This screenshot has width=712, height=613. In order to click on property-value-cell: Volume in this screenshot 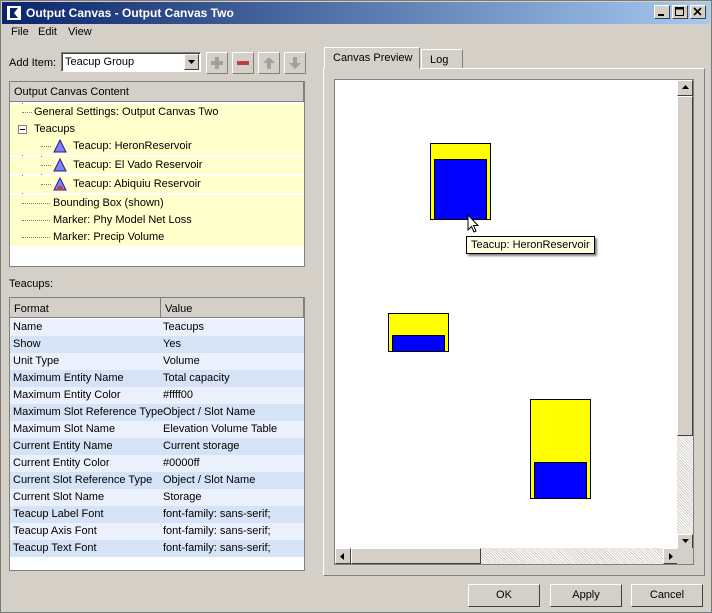, I will do `click(181, 361)`.